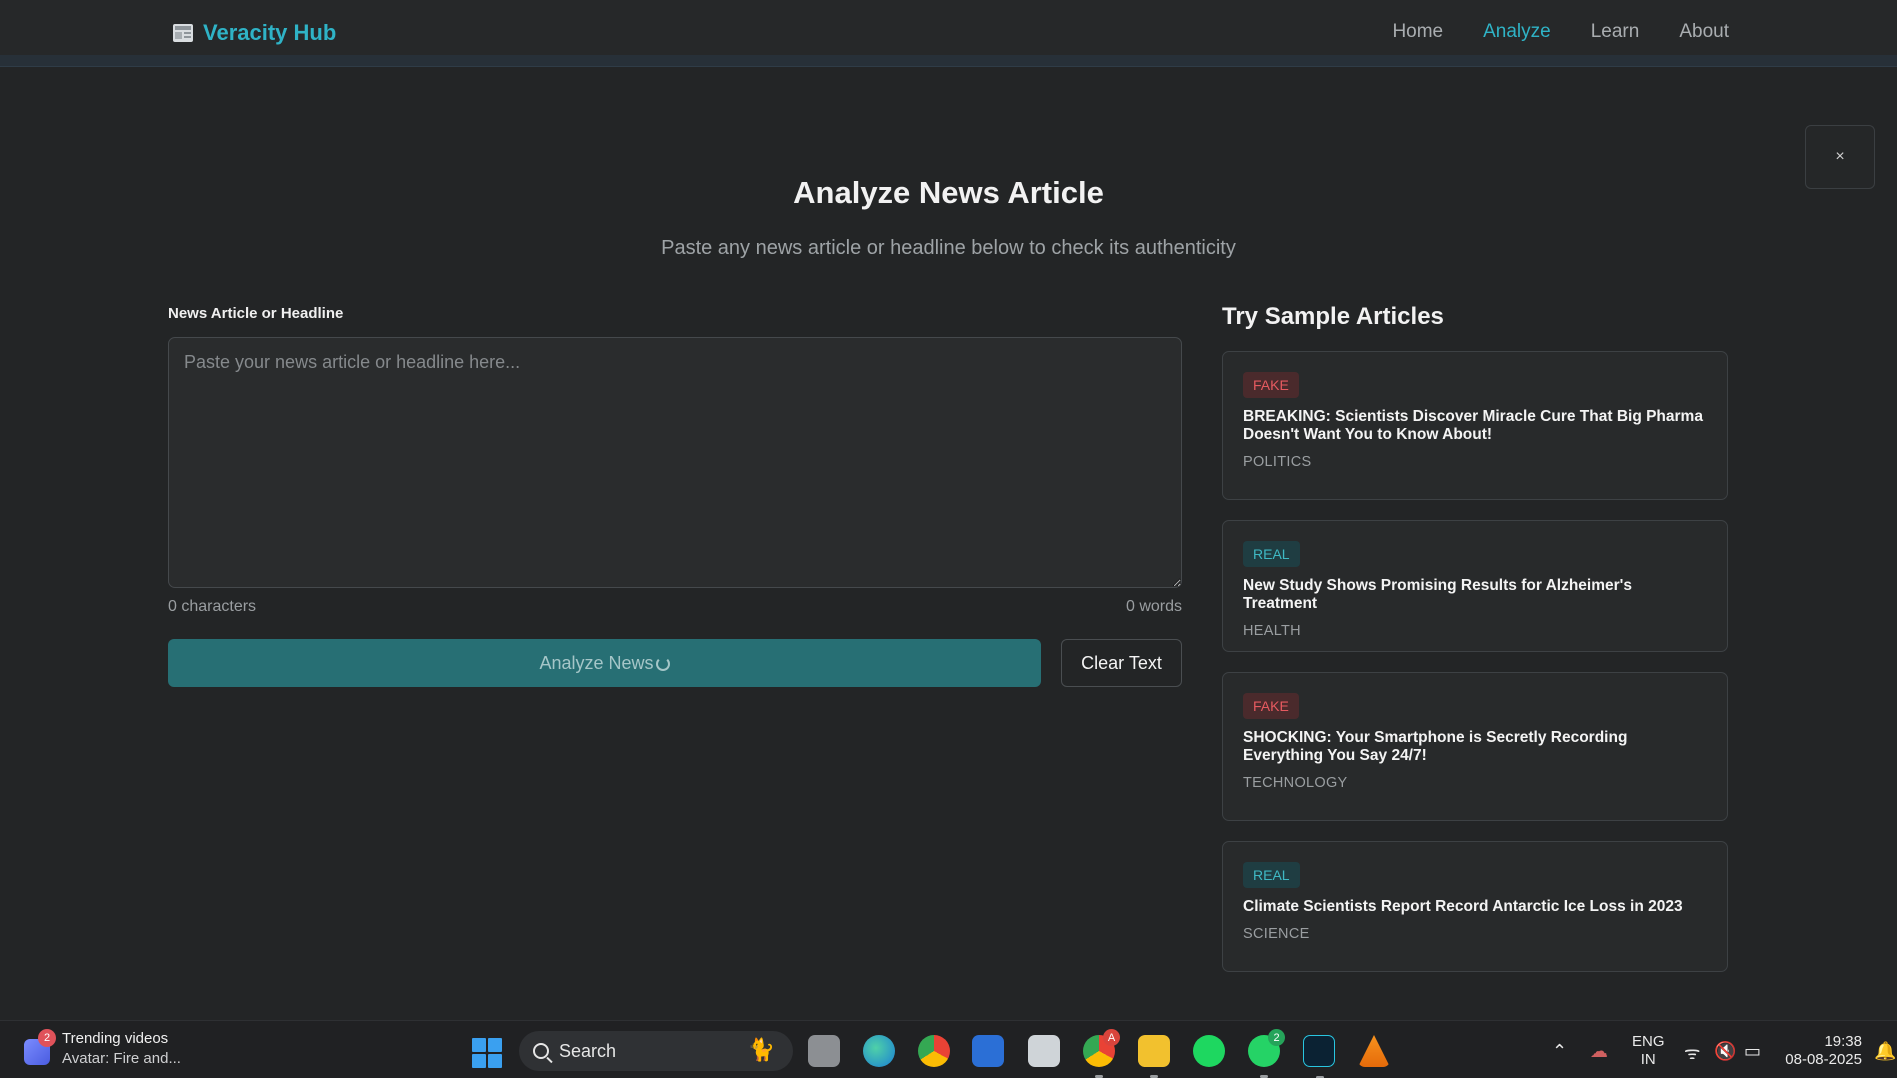 The width and height of the screenshot is (1897, 1078). I want to click on notification-icon: 🔔, so click(1885, 1051).